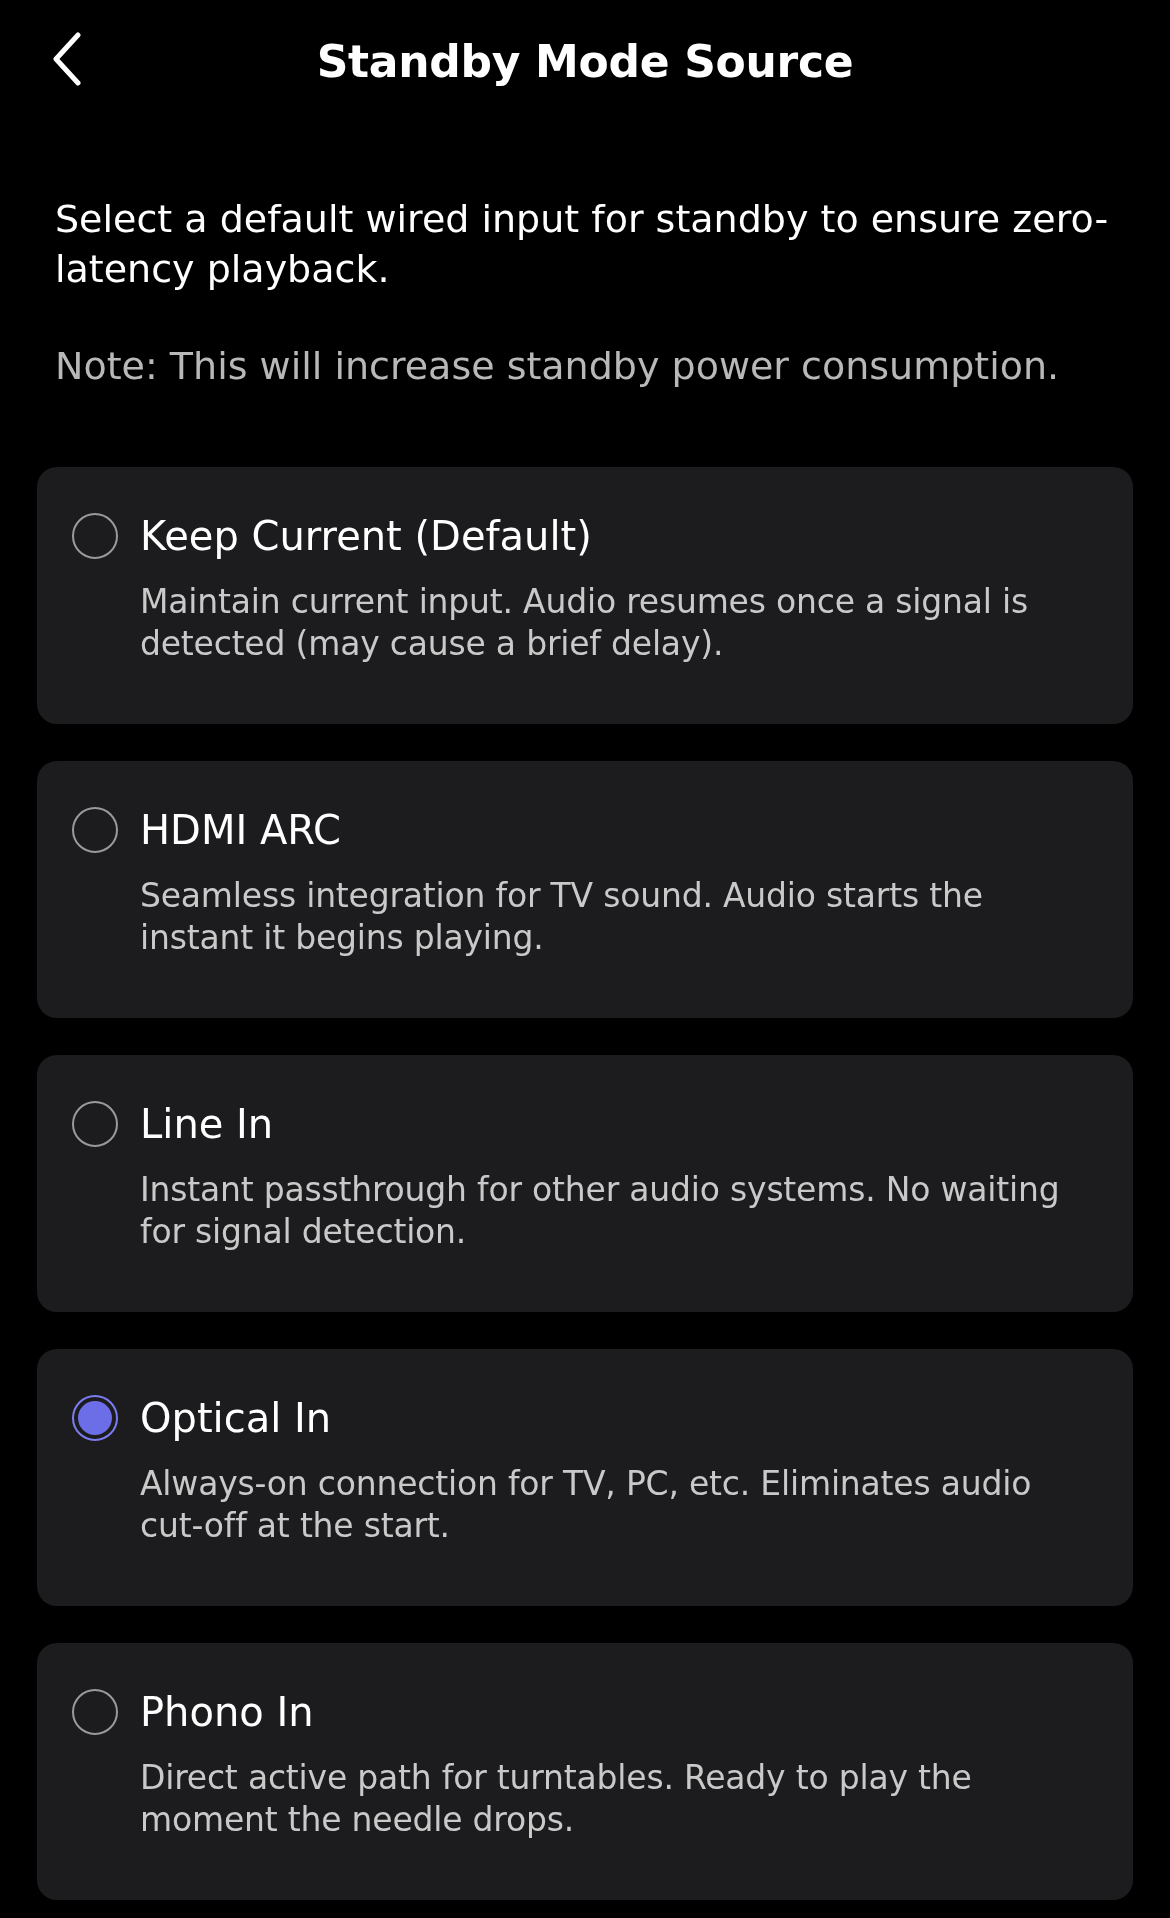 This screenshot has width=1170, height=1918. I want to click on option-card: Optical In Always-on connection for TV, PC, etc. Eliminates audio cut-off at the start., so click(585, 1477).